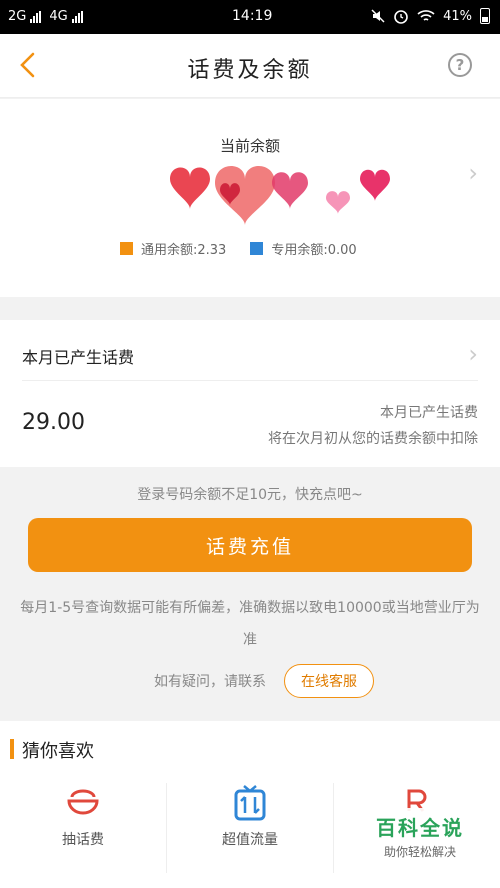 The image size is (500, 888). What do you see at coordinates (250, 545) in the screenshot?
I see `recharge-button: 话费充值` at bounding box center [250, 545].